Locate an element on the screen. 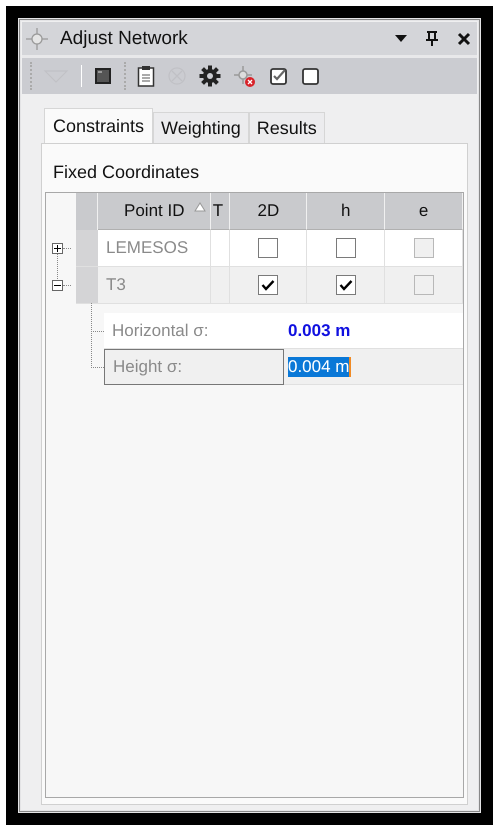  checkbox-checked-icon is located at coordinates (279, 76).